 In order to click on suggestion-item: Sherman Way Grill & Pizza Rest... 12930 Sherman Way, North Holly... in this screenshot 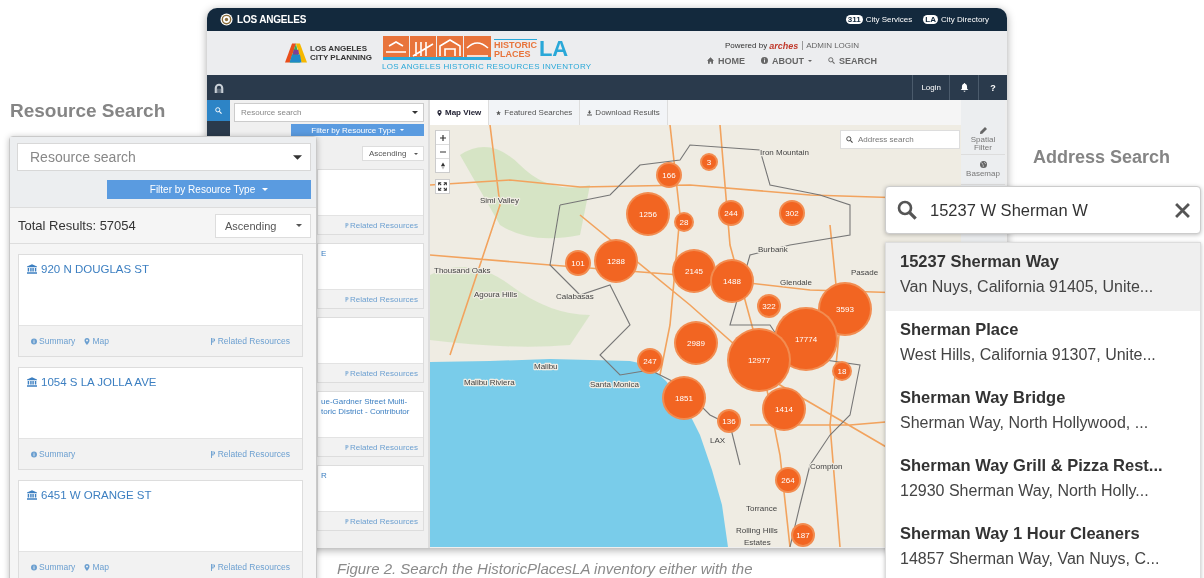, I will do `click(1043, 481)`.